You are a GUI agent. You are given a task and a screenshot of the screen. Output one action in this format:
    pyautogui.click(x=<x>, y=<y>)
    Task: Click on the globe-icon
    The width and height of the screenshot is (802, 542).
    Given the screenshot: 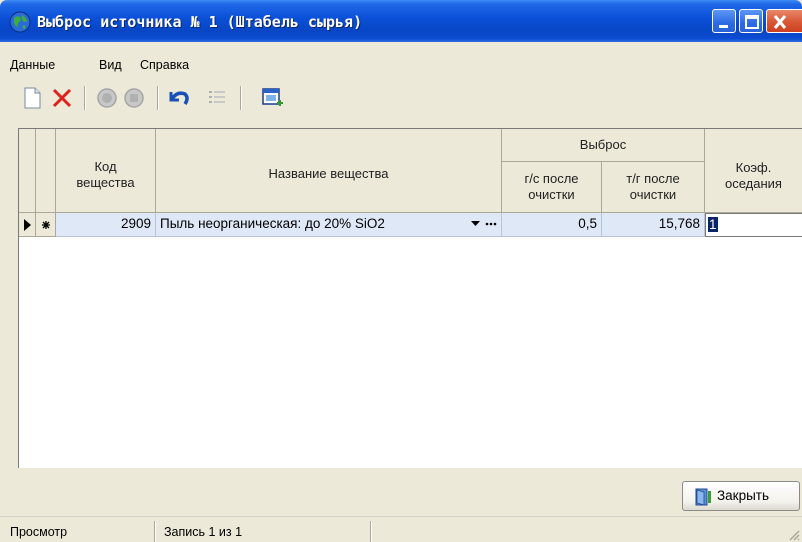 What is the action you would take?
    pyautogui.click(x=20, y=22)
    